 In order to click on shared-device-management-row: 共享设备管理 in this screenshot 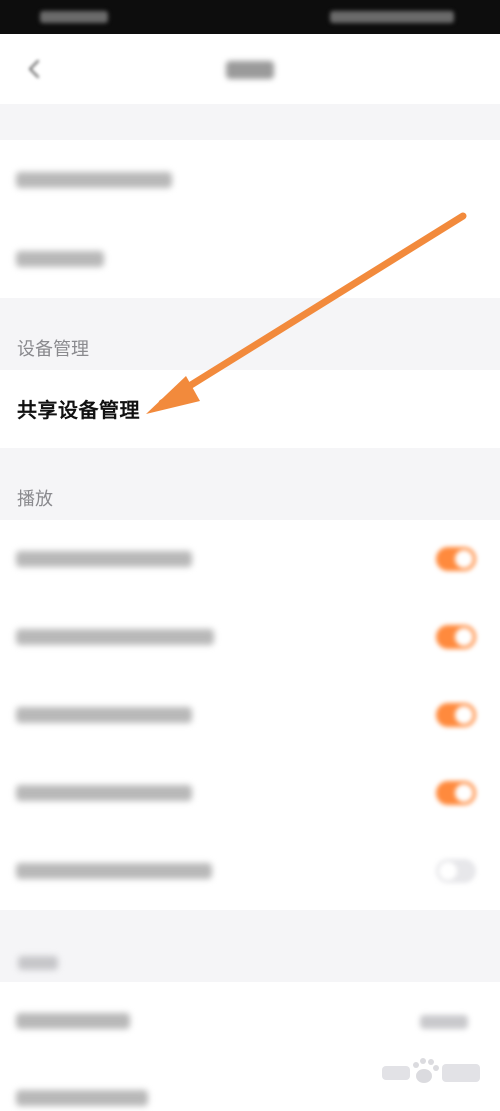, I will do `click(250, 409)`.